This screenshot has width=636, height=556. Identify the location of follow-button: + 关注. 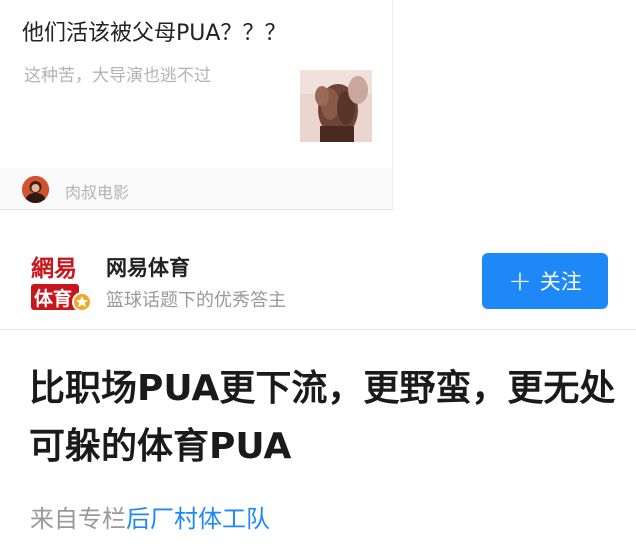
(545, 281).